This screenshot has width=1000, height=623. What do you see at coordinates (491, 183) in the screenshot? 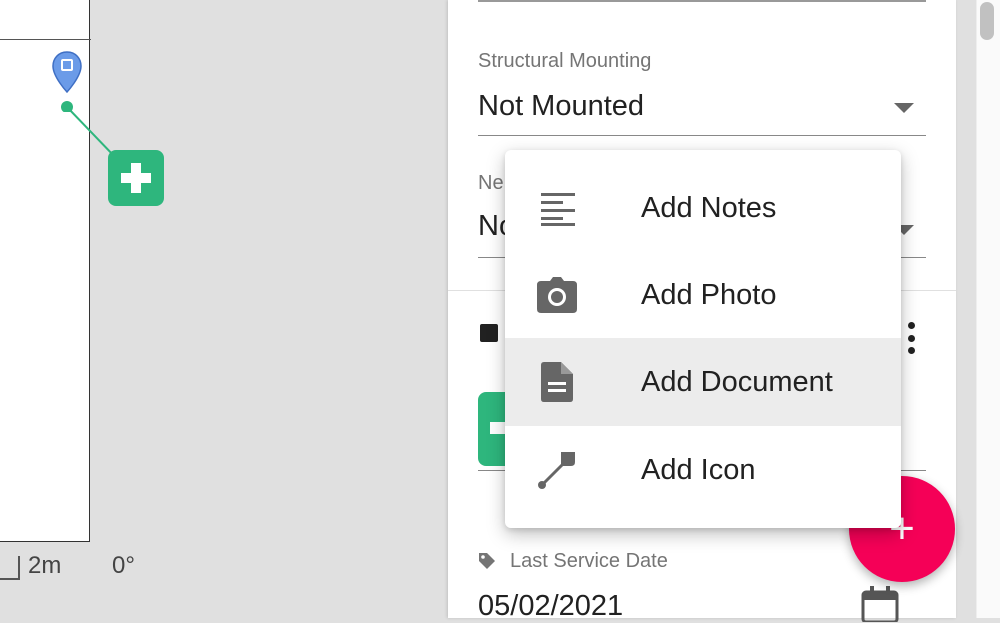
I see `second-field-label: Ne` at bounding box center [491, 183].